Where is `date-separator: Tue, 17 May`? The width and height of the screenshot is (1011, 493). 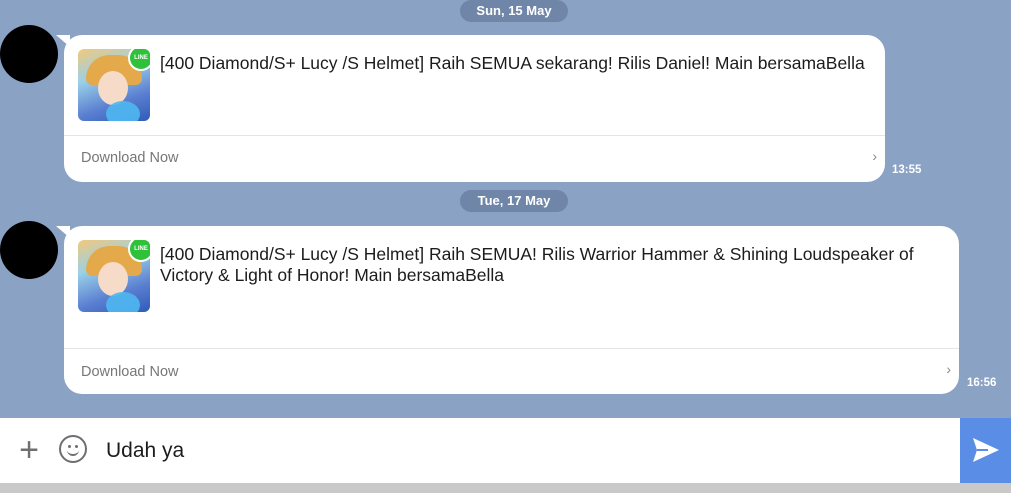 date-separator: Tue, 17 May is located at coordinates (514, 201).